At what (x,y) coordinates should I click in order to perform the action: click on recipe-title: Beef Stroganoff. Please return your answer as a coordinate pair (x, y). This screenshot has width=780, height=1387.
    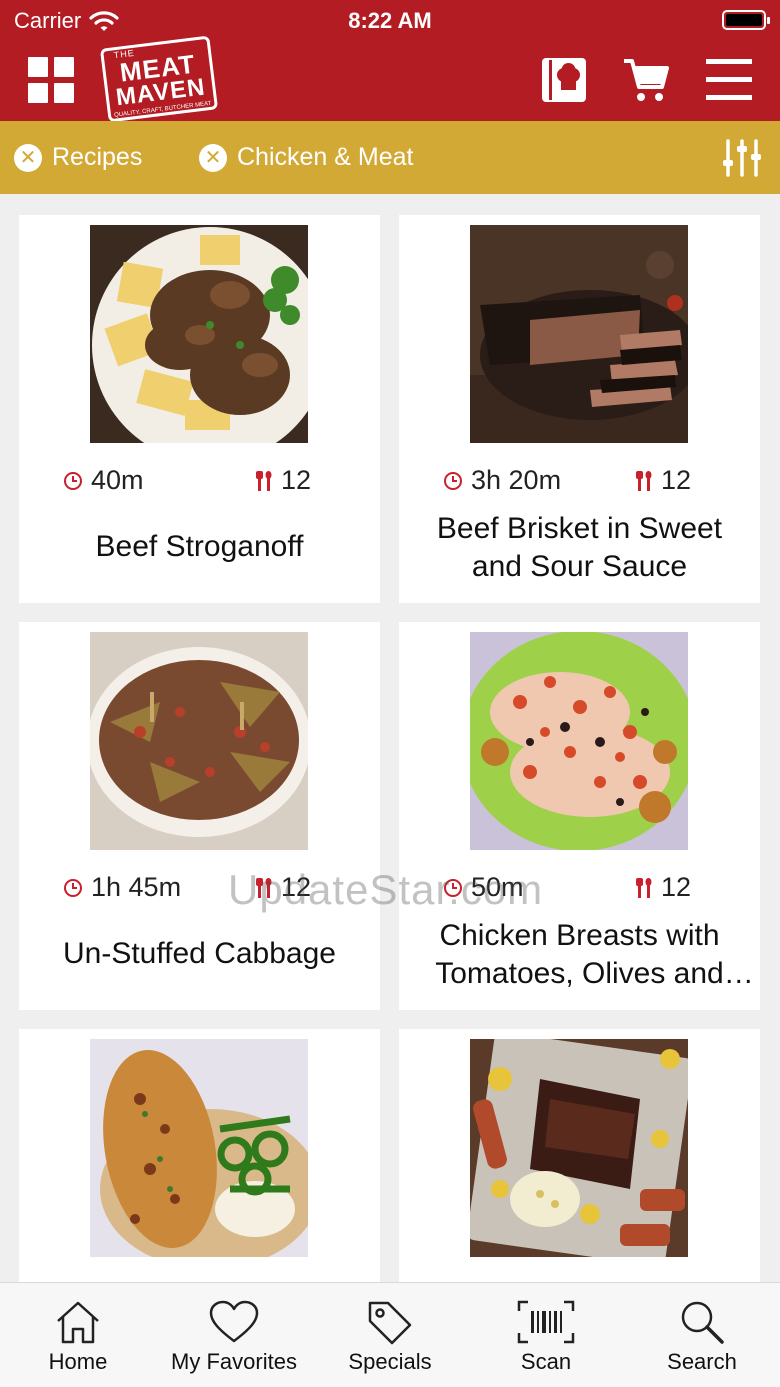
    Looking at the image, I should click on (199, 547).